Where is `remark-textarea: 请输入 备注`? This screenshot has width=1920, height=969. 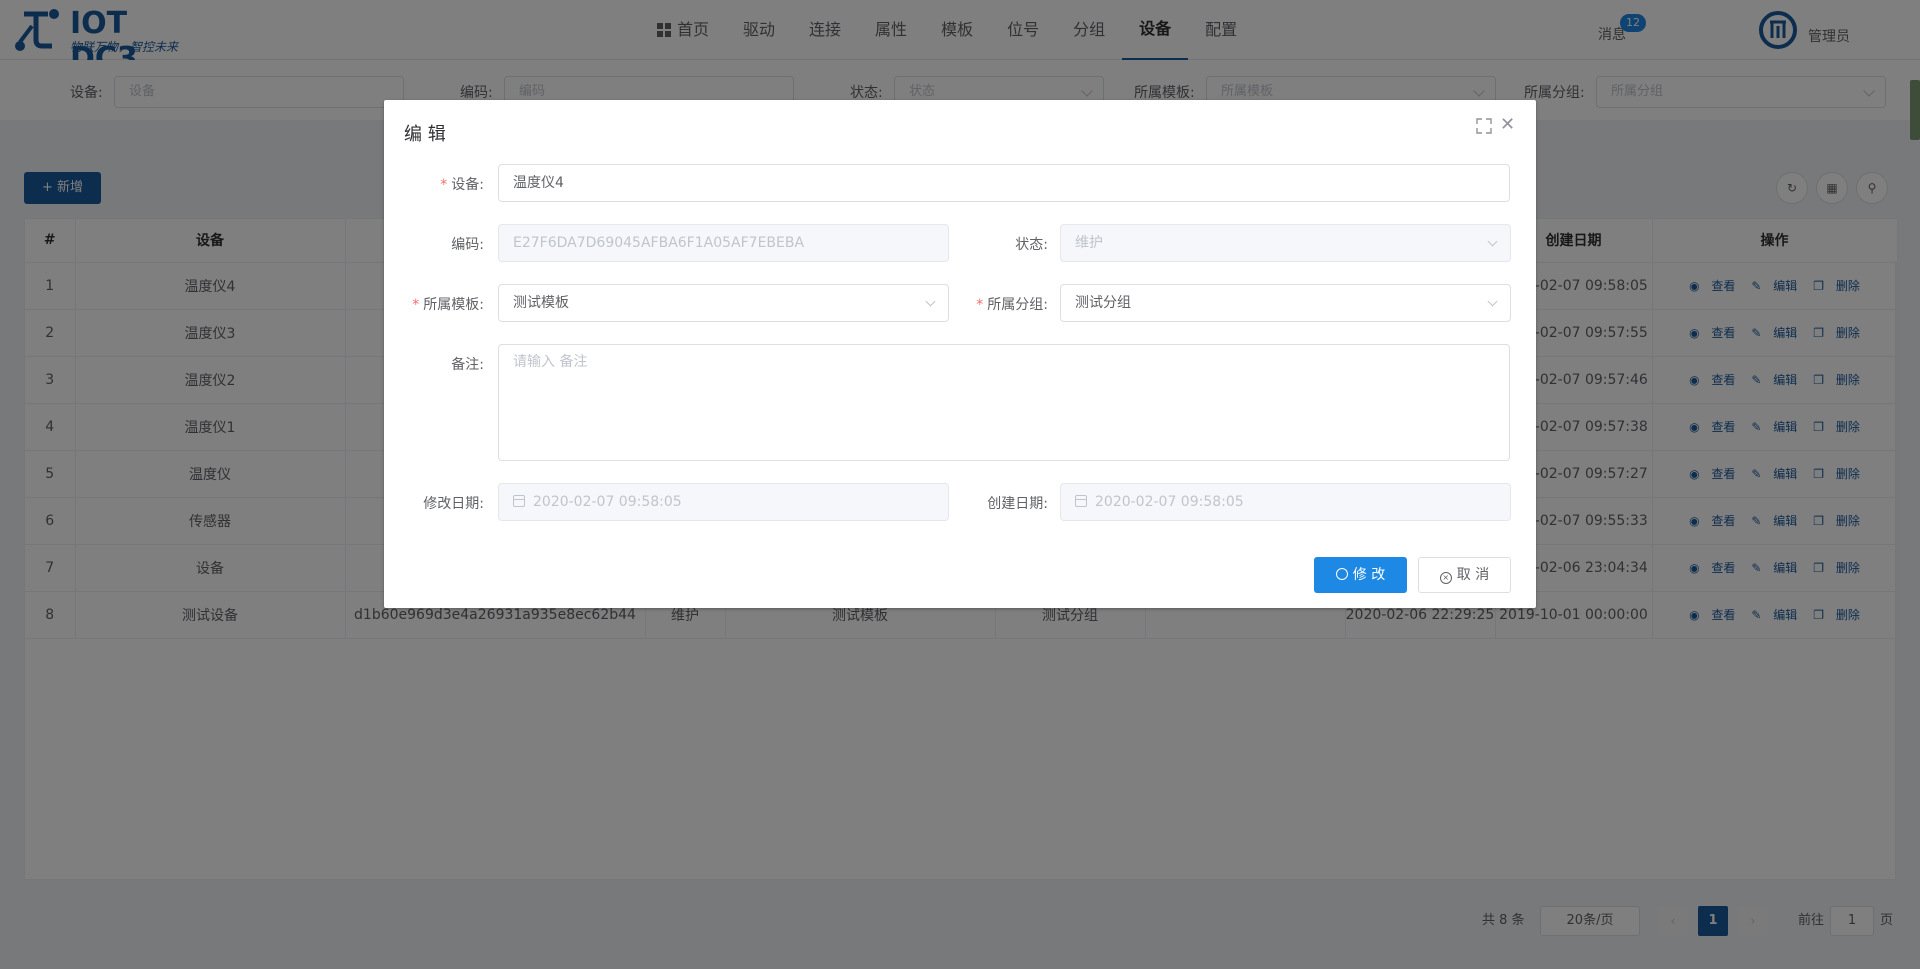
remark-textarea: 请输入 备注 is located at coordinates (1004, 402).